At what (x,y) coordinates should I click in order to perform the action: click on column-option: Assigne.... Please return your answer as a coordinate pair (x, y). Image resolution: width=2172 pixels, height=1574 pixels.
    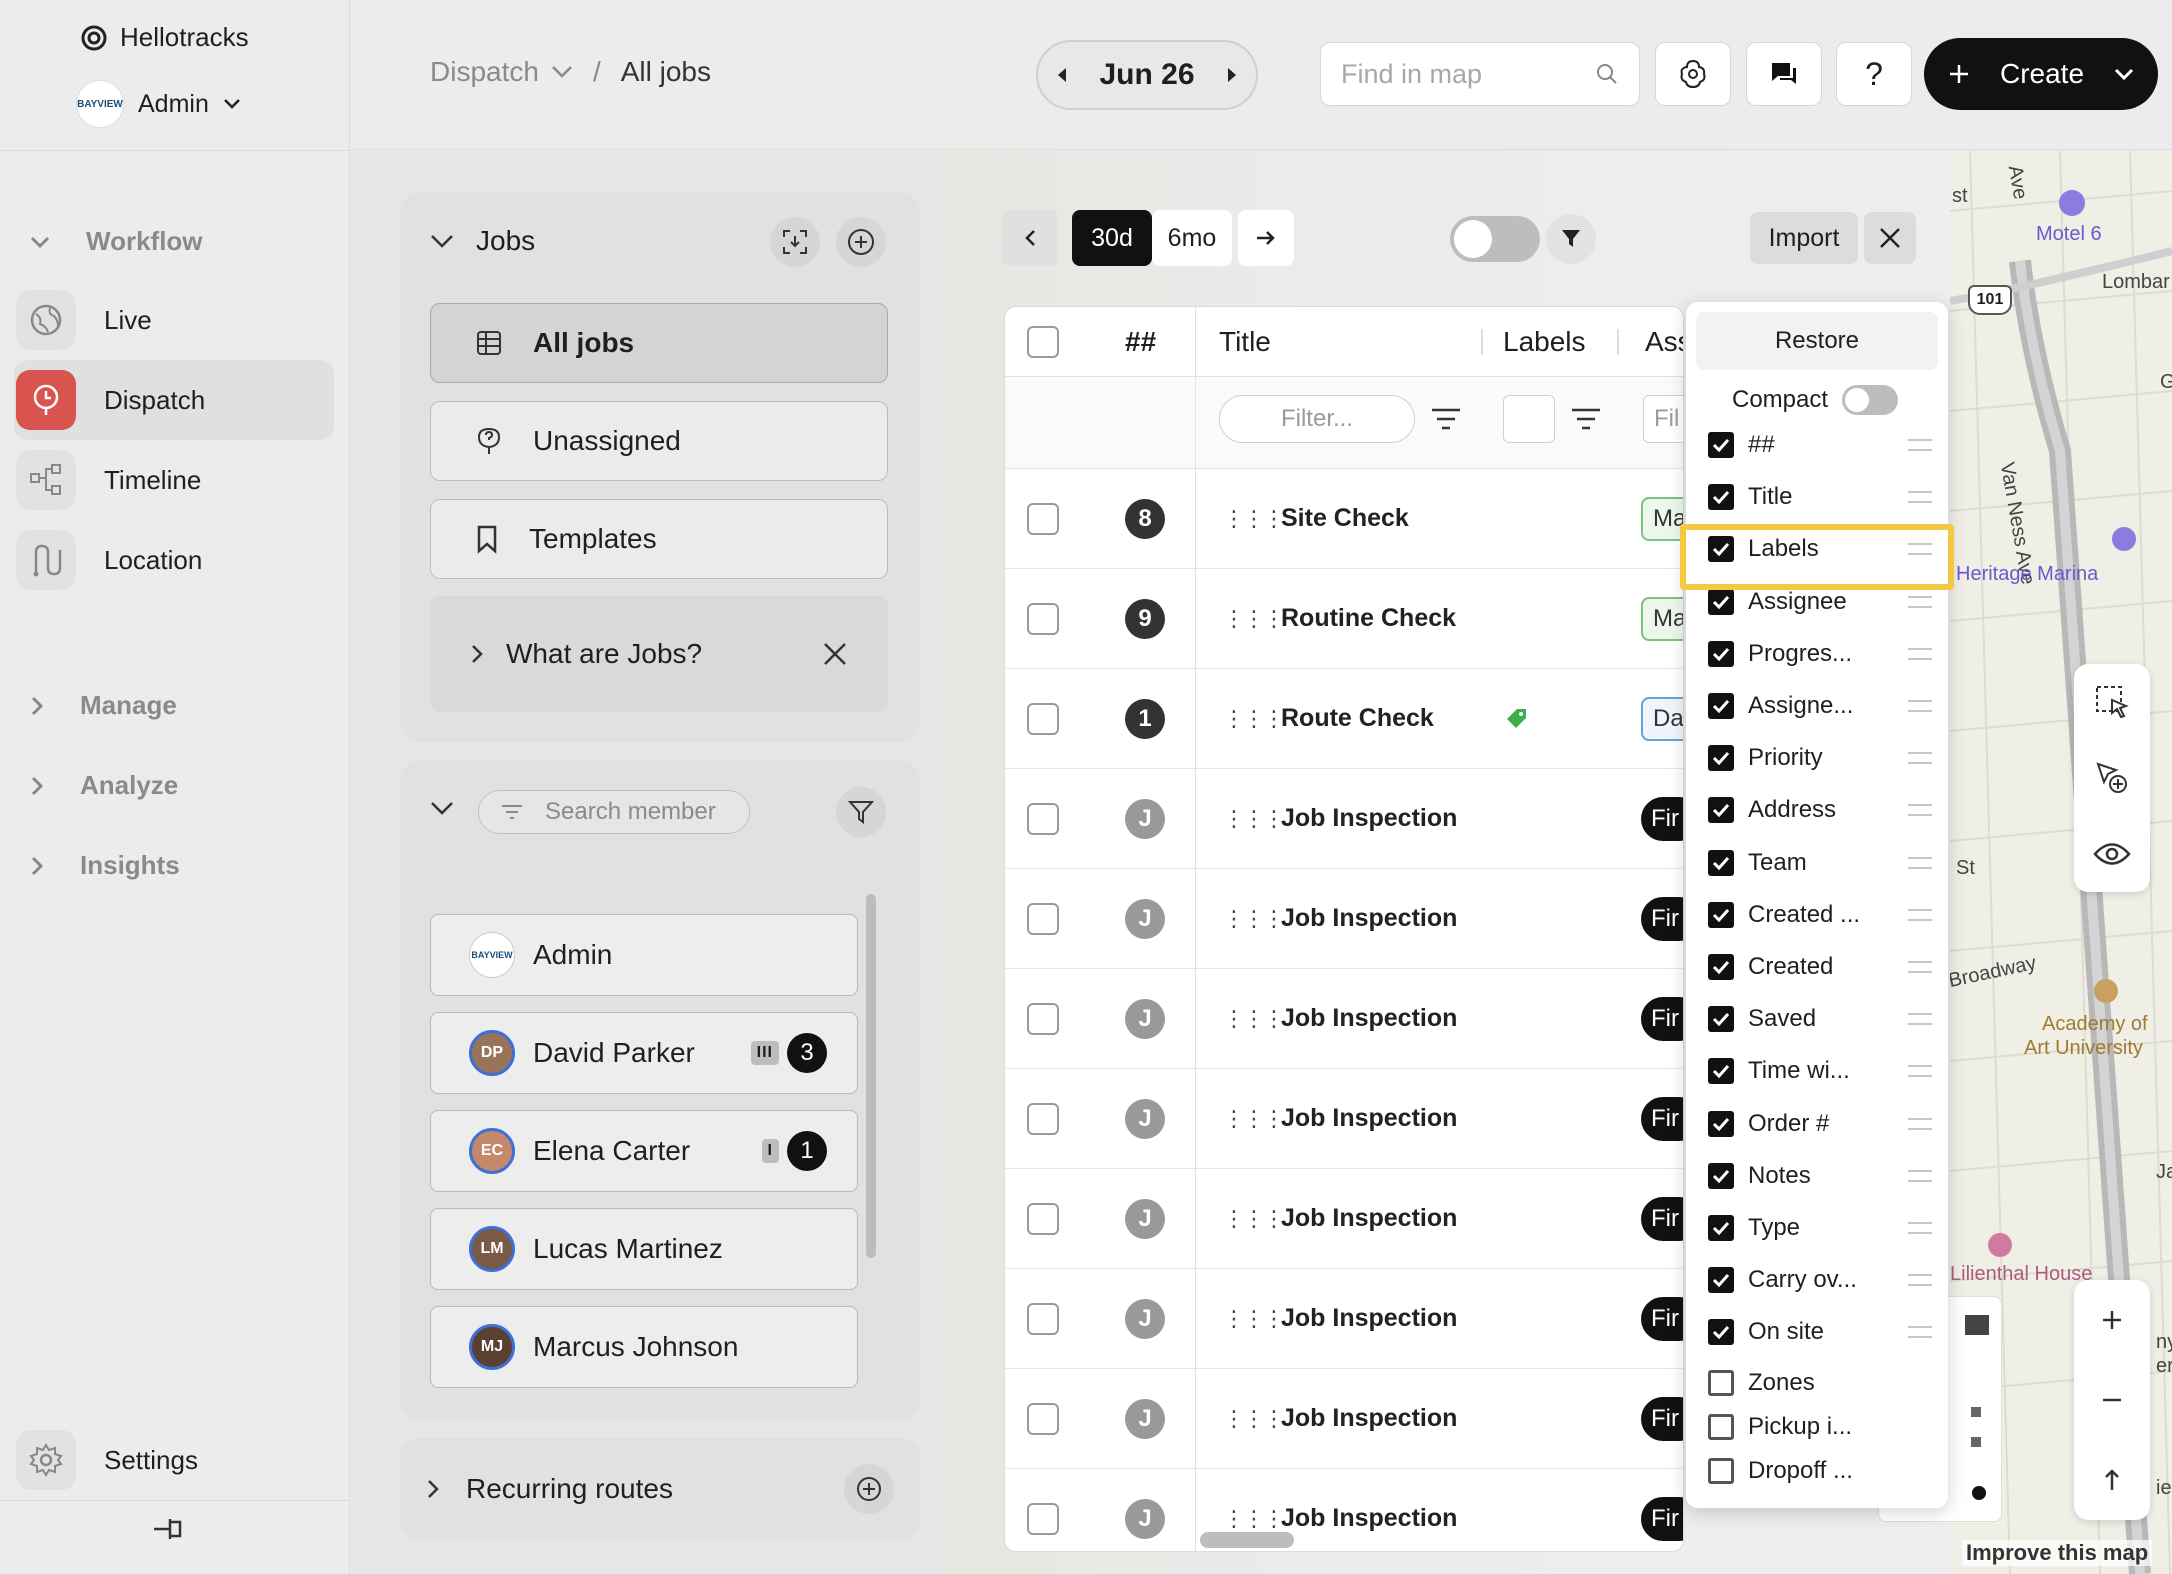
    Looking at the image, I should click on (1820, 706).